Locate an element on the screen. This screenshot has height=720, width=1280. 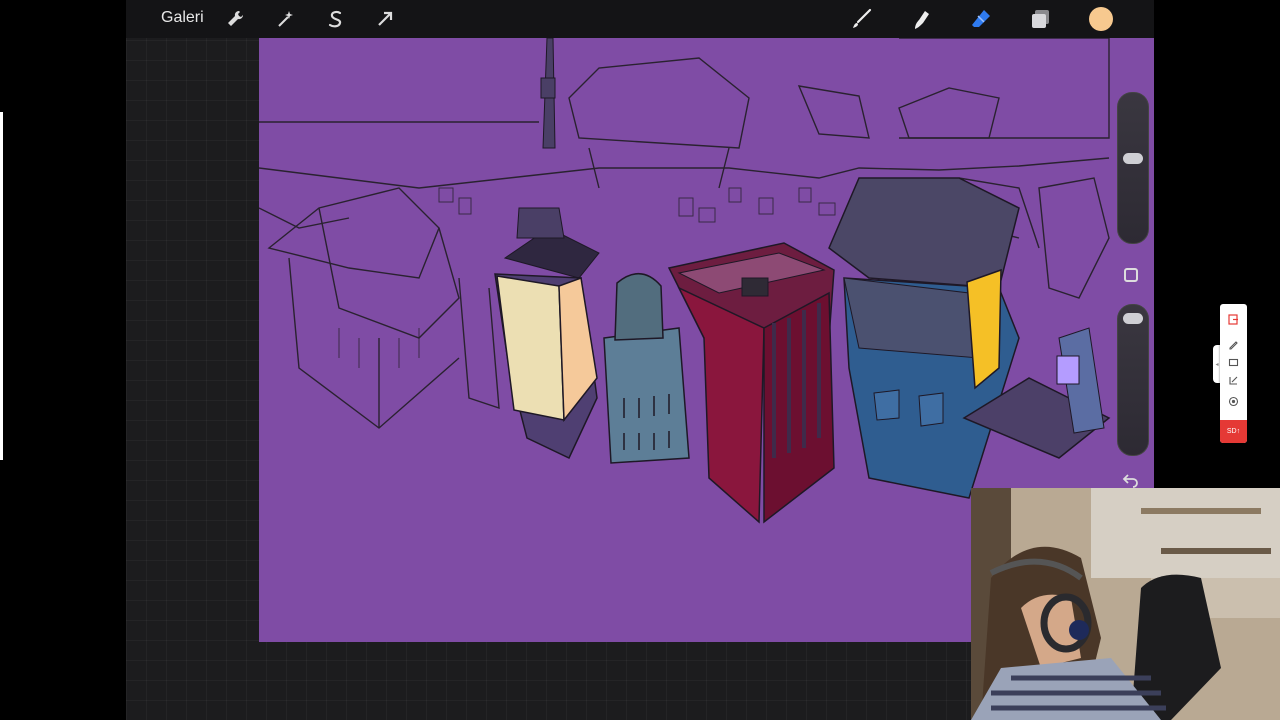
rectangle-icon is located at coordinates (1233, 362).